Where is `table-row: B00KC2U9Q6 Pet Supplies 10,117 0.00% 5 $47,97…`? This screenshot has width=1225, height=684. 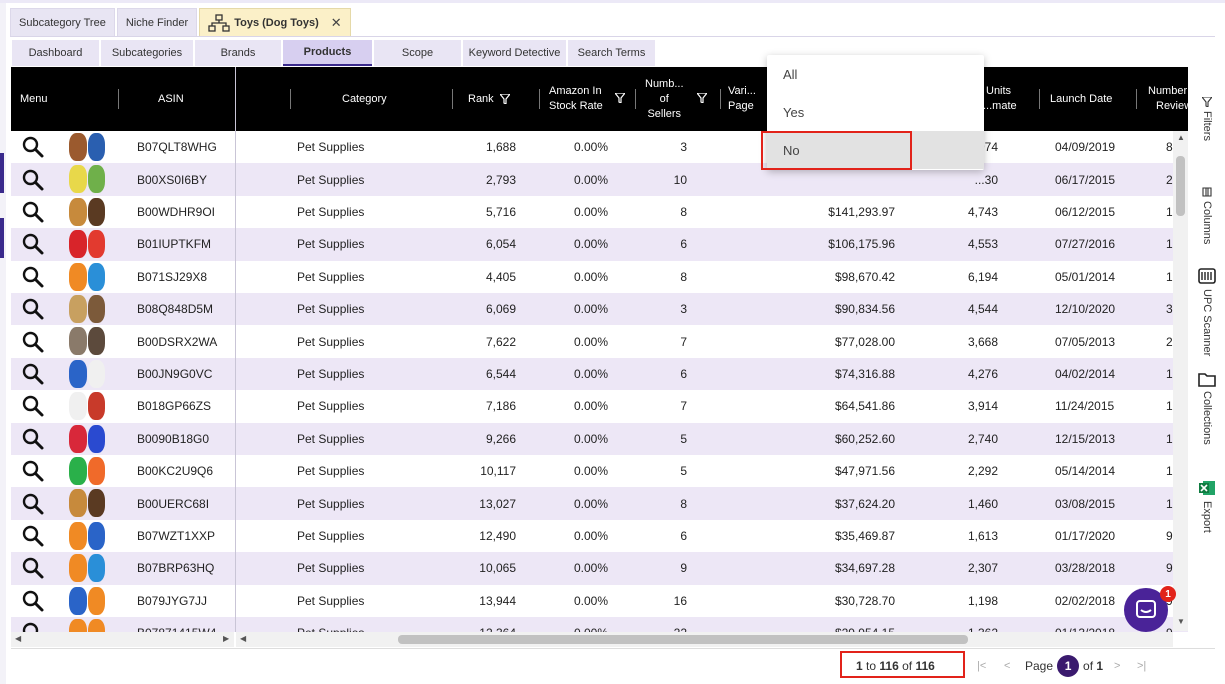 table-row: B00KC2U9Q6 Pet Supplies 10,117 0.00% 5 $47,97… is located at coordinates (599, 471).